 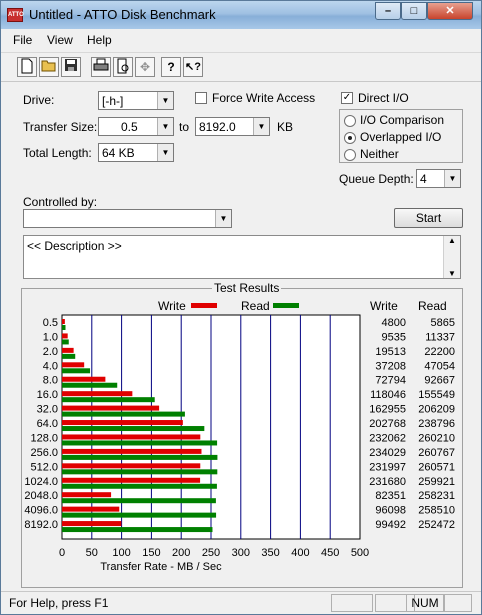 I want to click on y-tick-label: 512.0, so click(x=44, y=467).